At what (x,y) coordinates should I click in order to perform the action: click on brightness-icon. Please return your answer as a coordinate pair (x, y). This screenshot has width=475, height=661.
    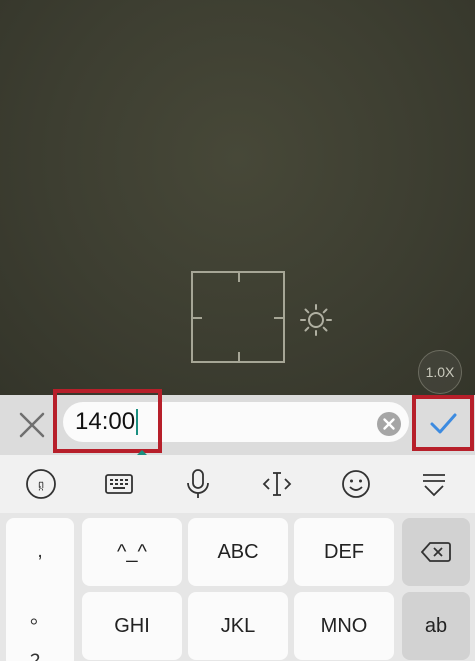
    Looking at the image, I should click on (316, 320).